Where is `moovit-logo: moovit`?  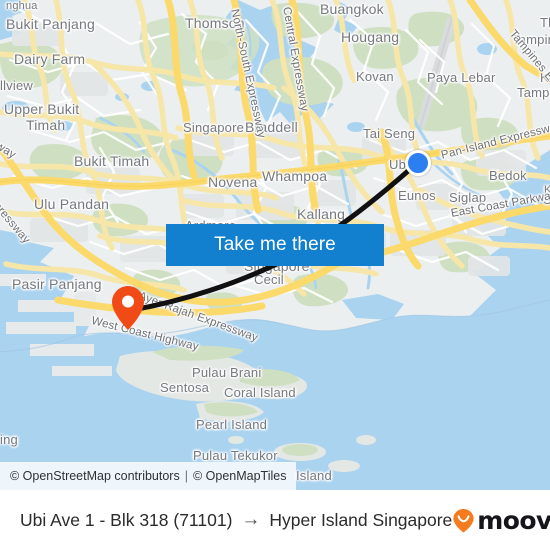
moovit-logo: moovit is located at coordinates (501, 520).